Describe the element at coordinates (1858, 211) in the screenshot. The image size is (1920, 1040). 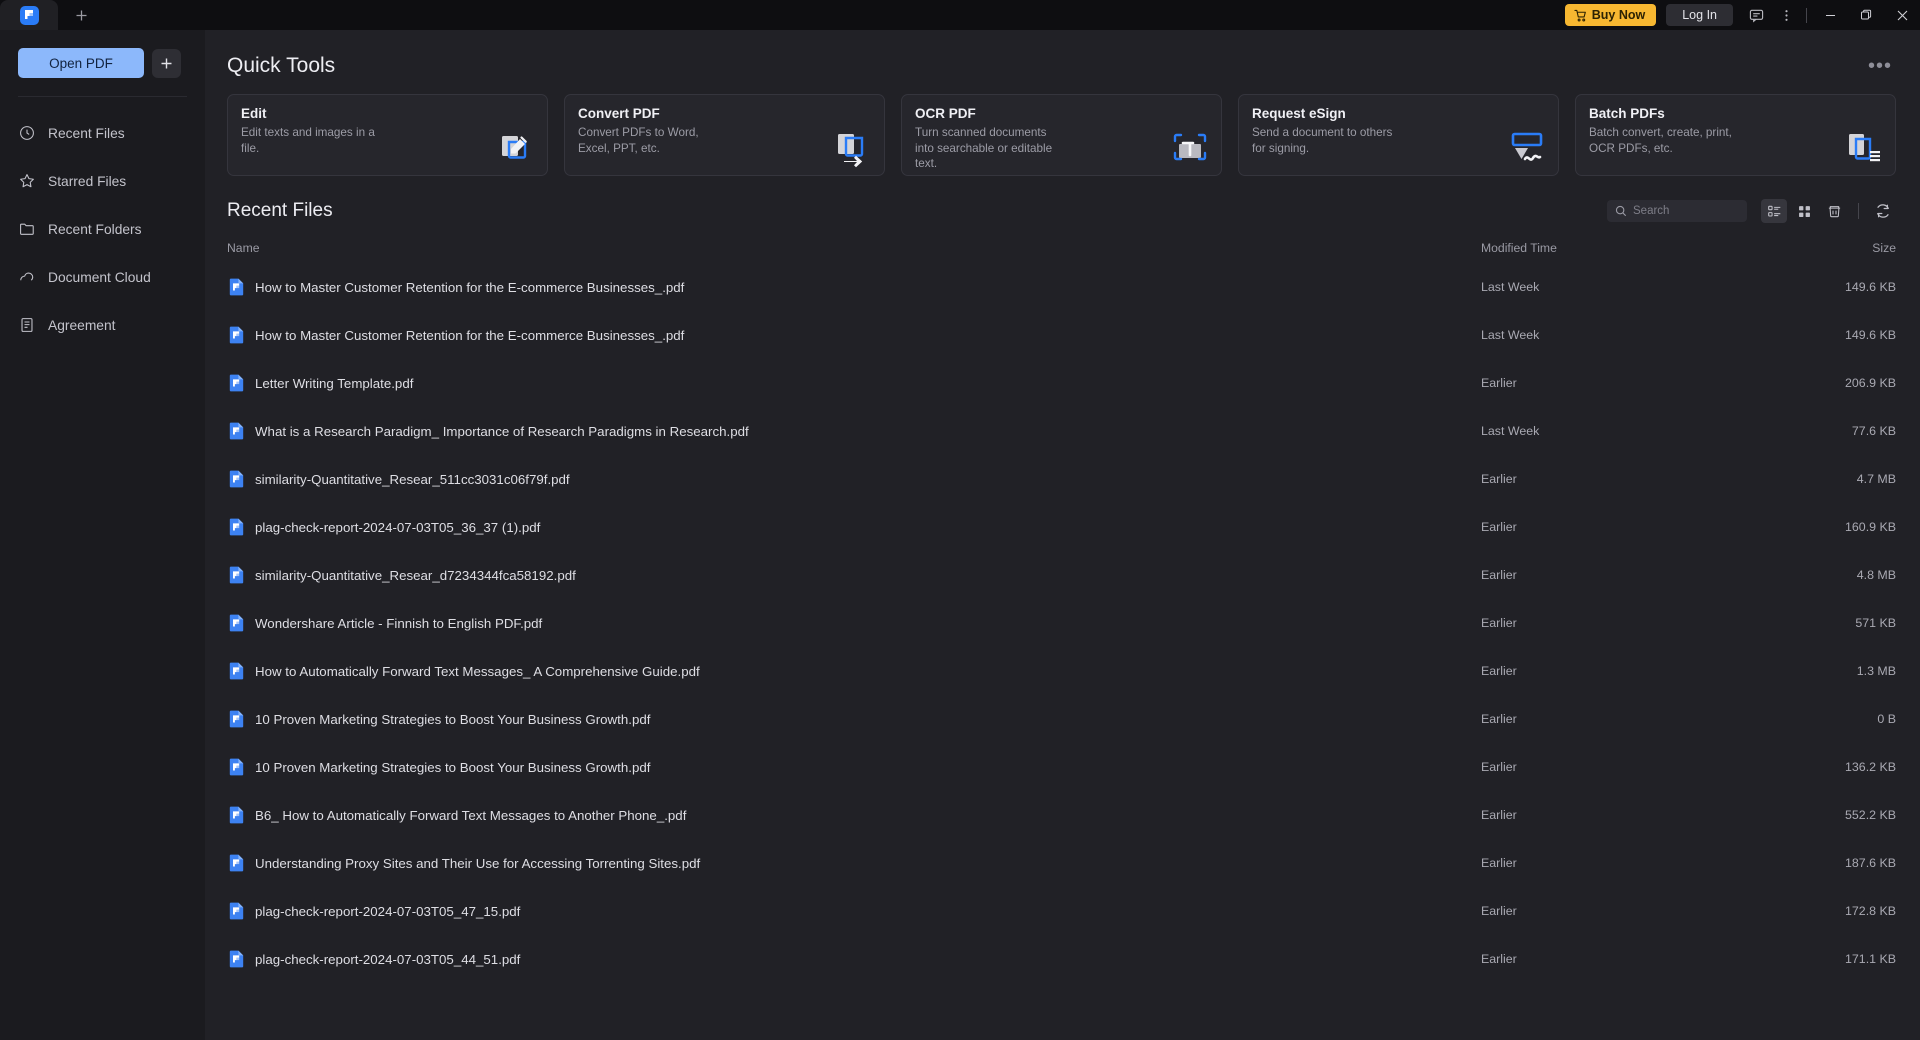
I see `toolbar-divider` at that location.